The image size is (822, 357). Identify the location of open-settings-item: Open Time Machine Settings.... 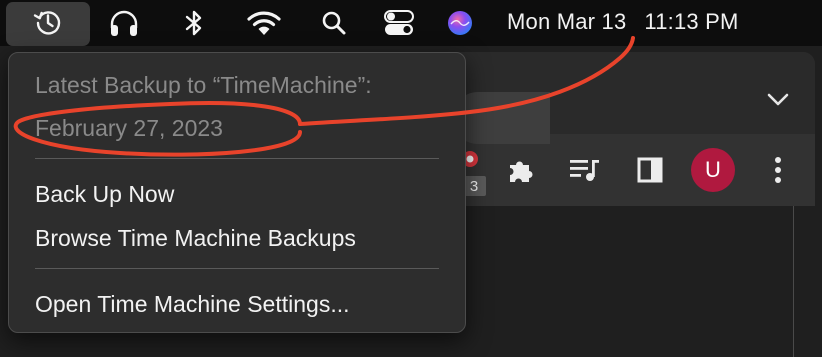
(192, 304).